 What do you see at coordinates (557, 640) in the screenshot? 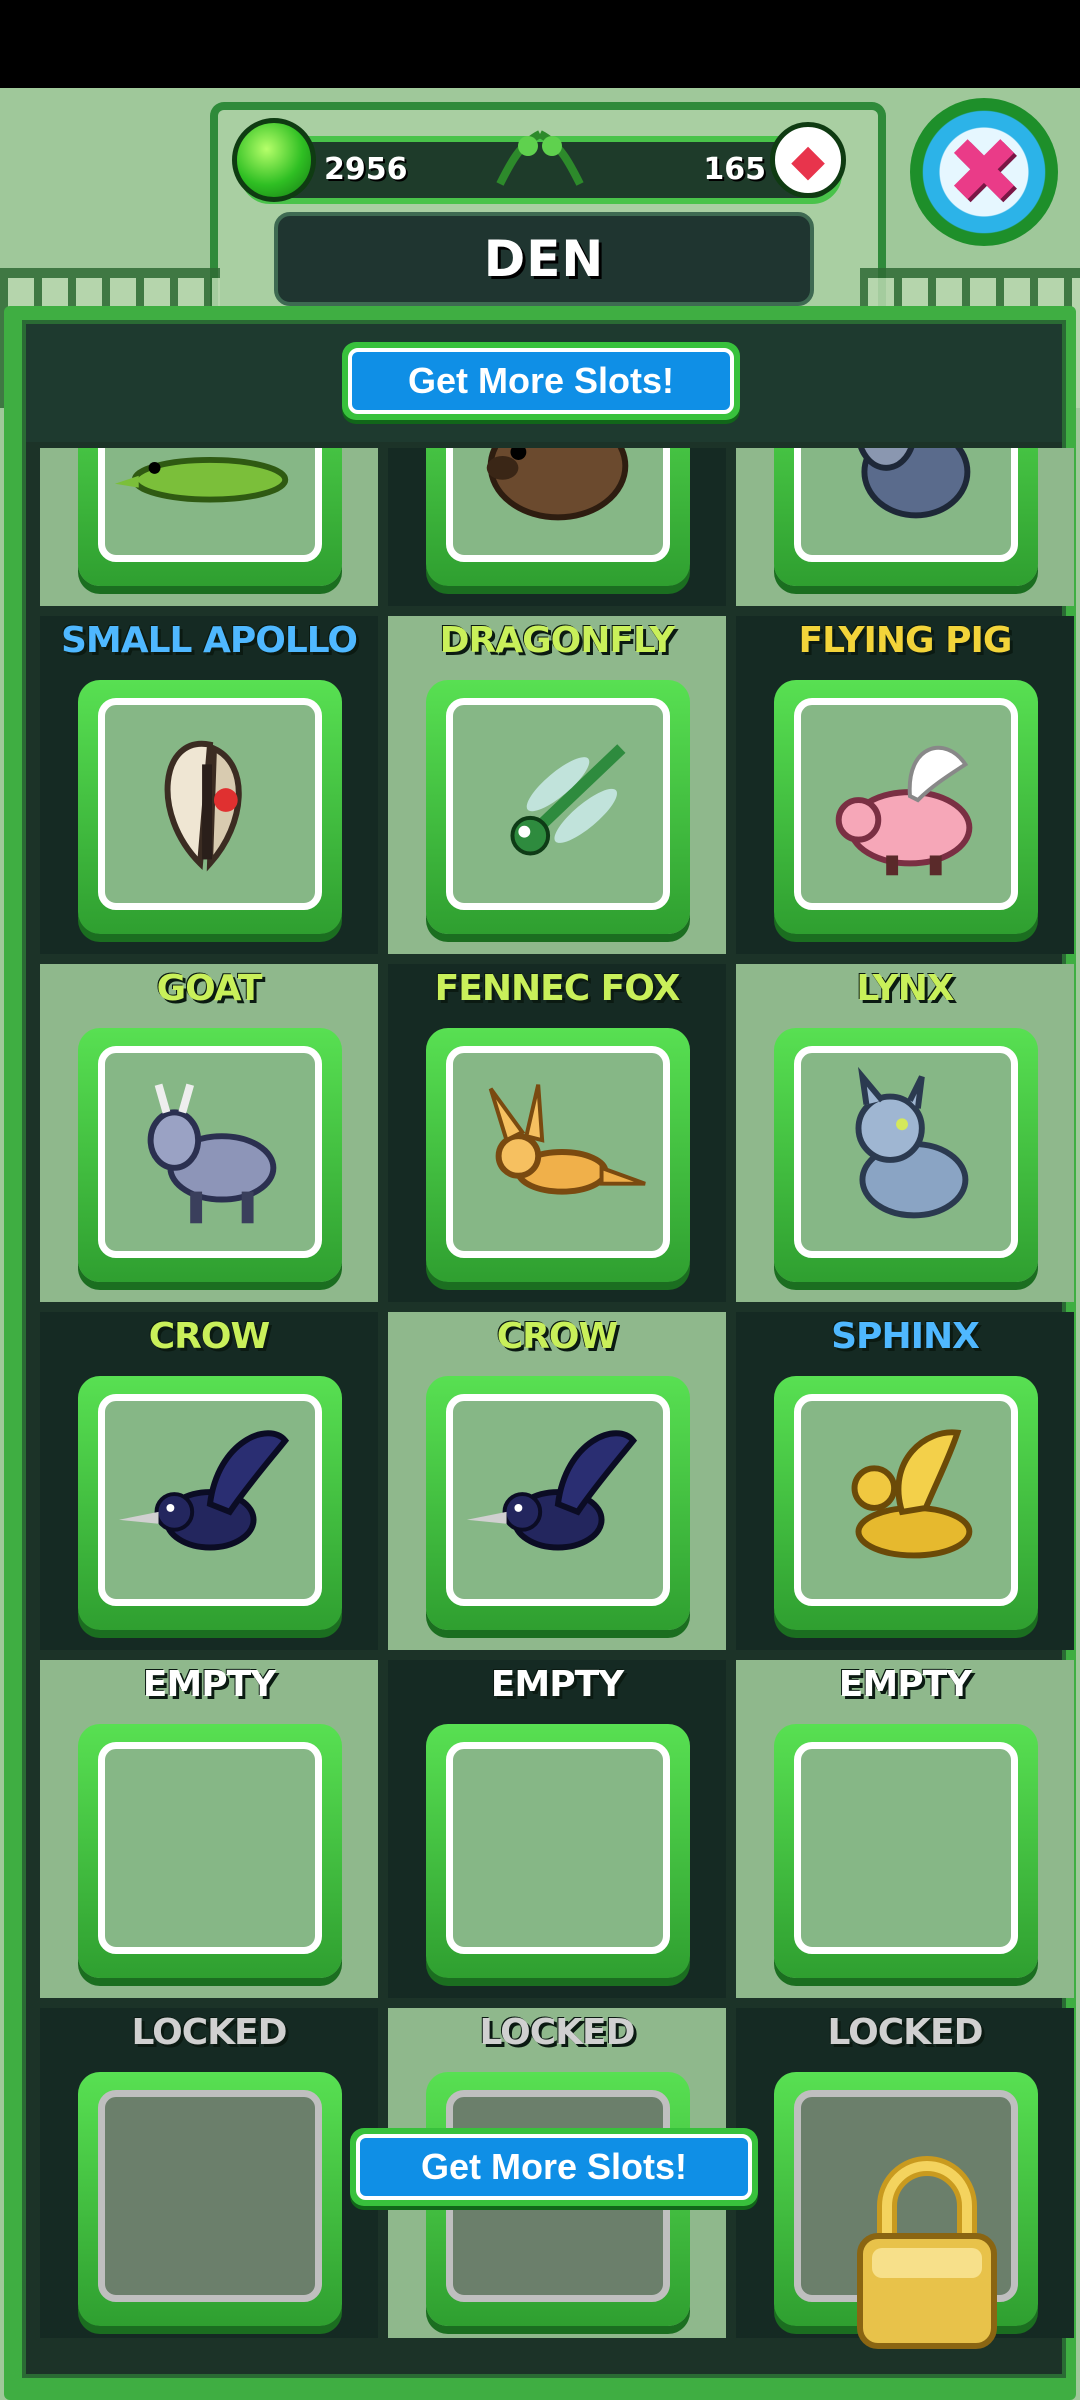
I see `slot-label: DRAGONFLY` at bounding box center [557, 640].